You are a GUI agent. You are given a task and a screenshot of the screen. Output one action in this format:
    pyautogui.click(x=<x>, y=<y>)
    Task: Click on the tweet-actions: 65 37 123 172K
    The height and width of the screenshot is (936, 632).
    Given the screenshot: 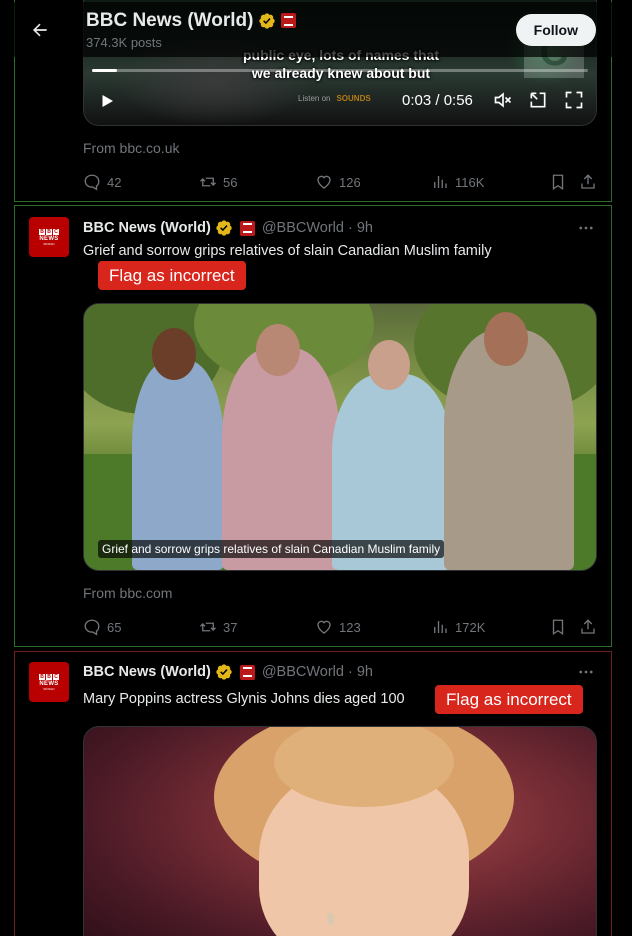 What is the action you would take?
    pyautogui.click(x=340, y=627)
    